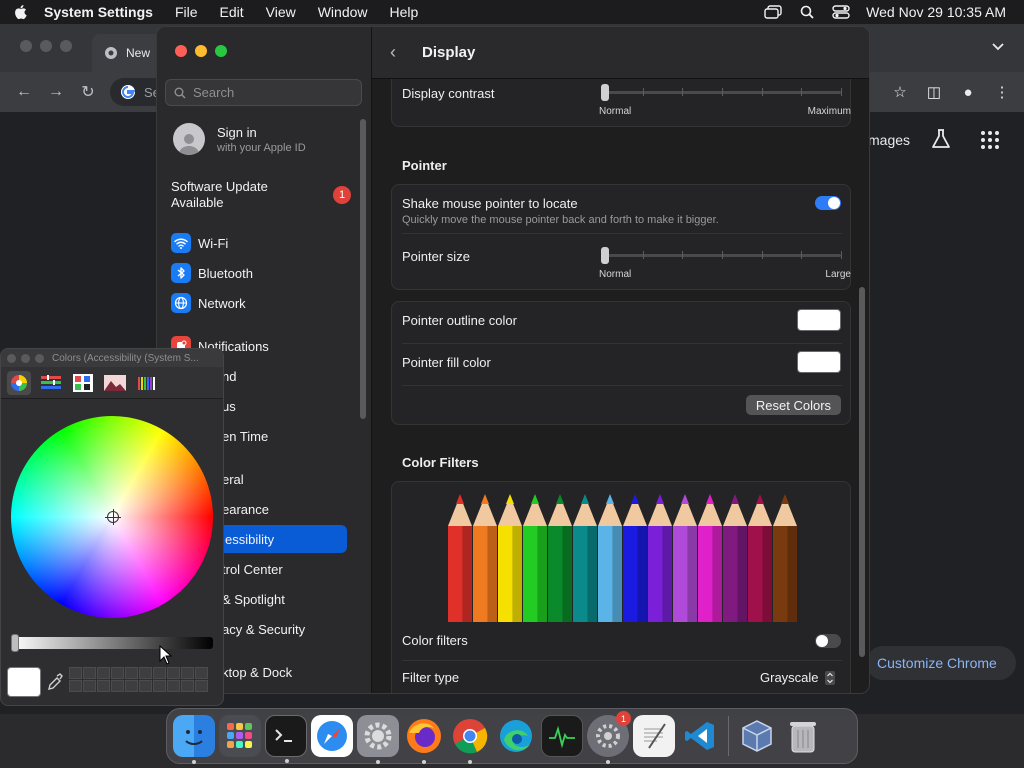 The height and width of the screenshot is (768, 1024). I want to click on menu-view: View, so click(281, 12).